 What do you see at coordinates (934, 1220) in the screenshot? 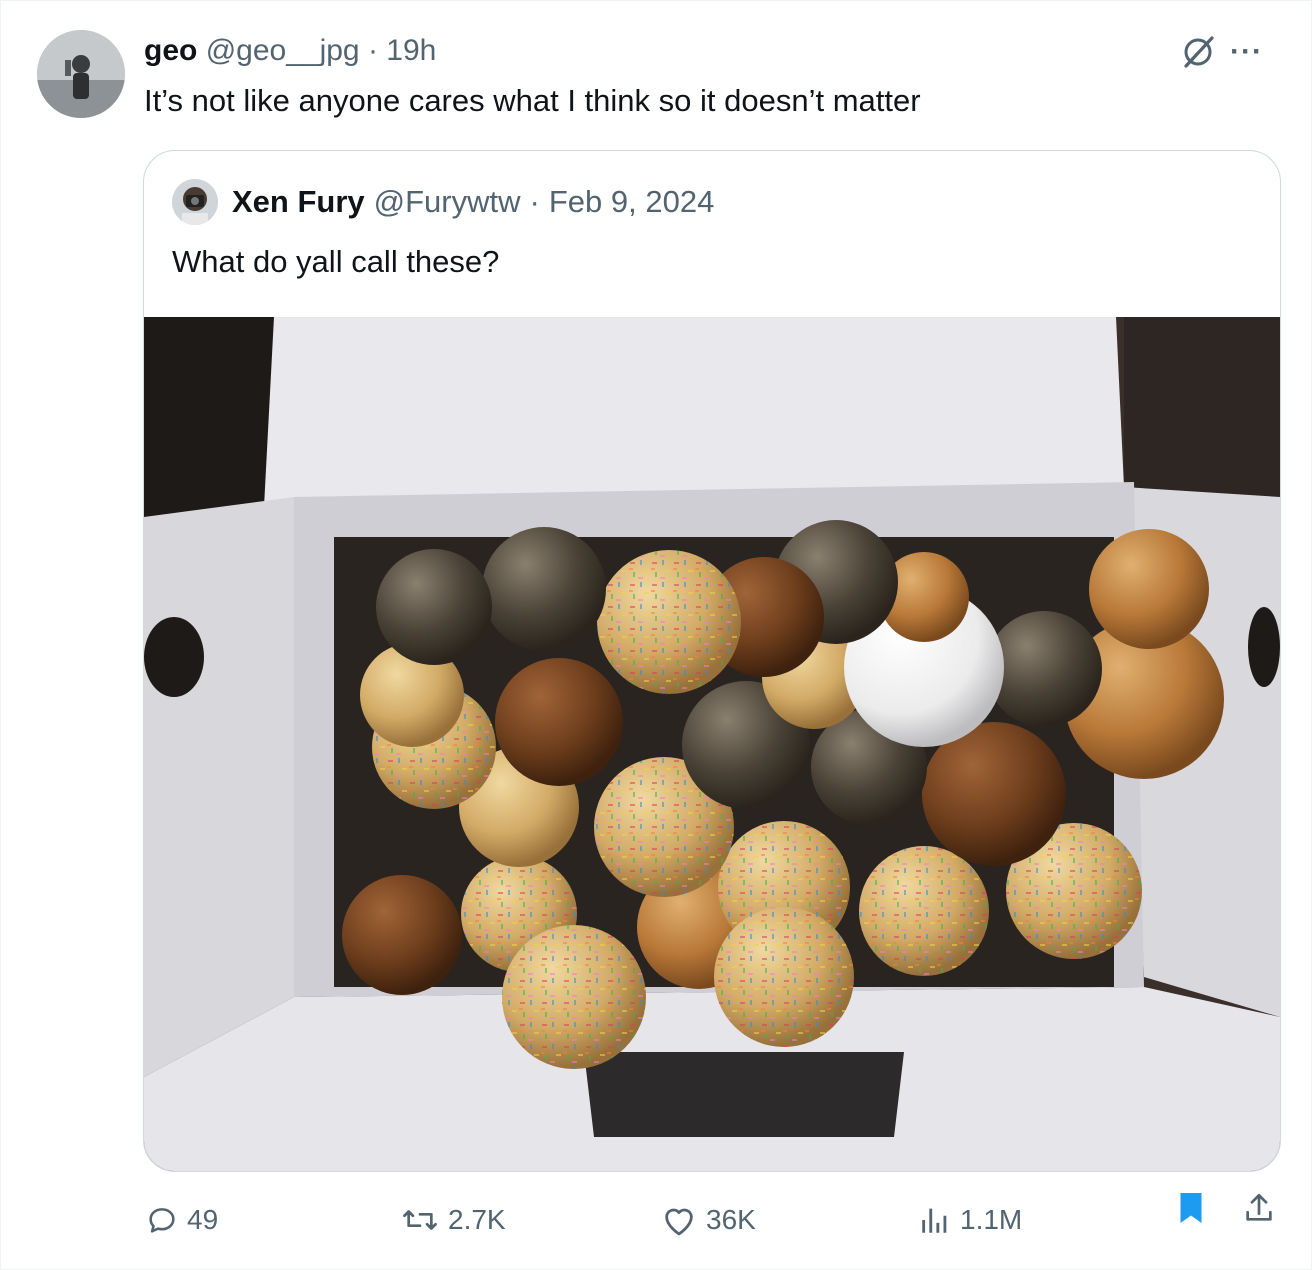
I see `views-chart-icon` at bounding box center [934, 1220].